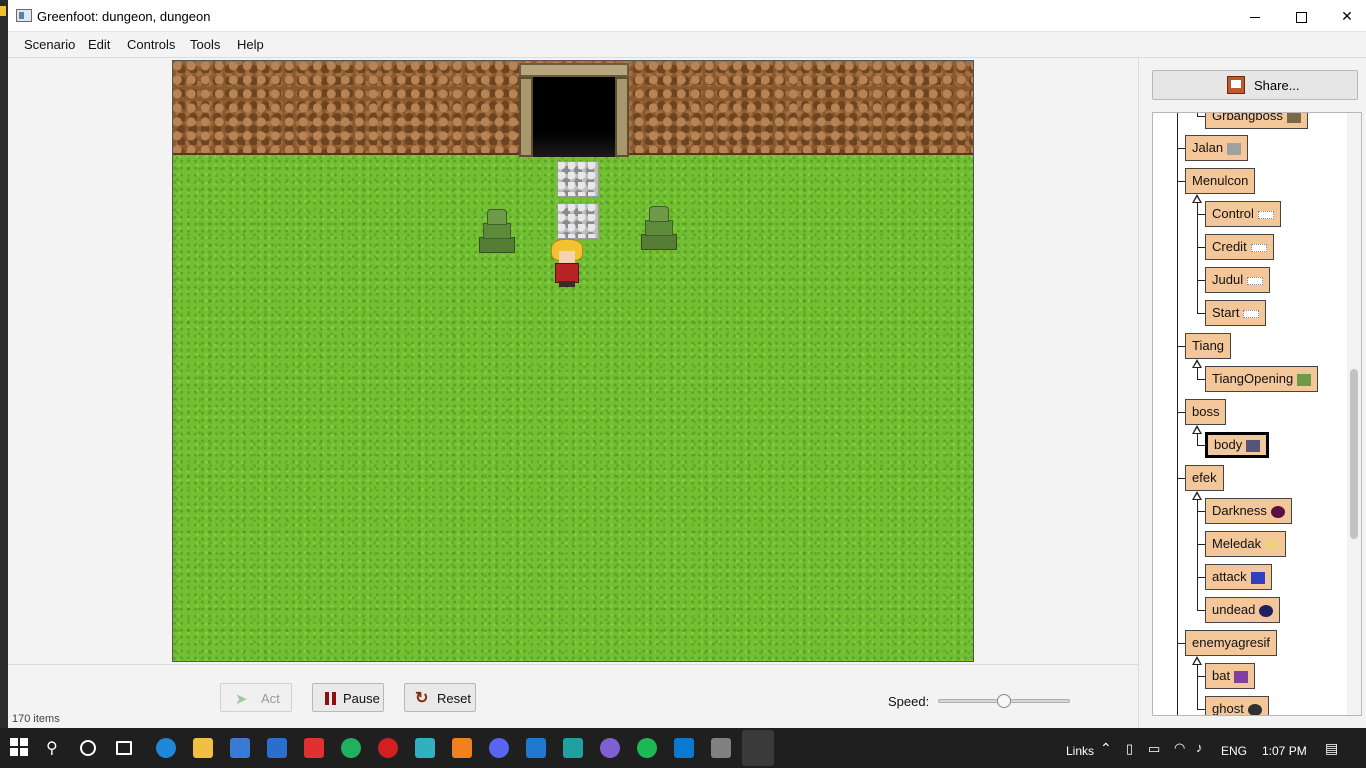  What do you see at coordinates (124, 748) in the screenshot?
I see `task-view-icon` at bounding box center [124, 748].